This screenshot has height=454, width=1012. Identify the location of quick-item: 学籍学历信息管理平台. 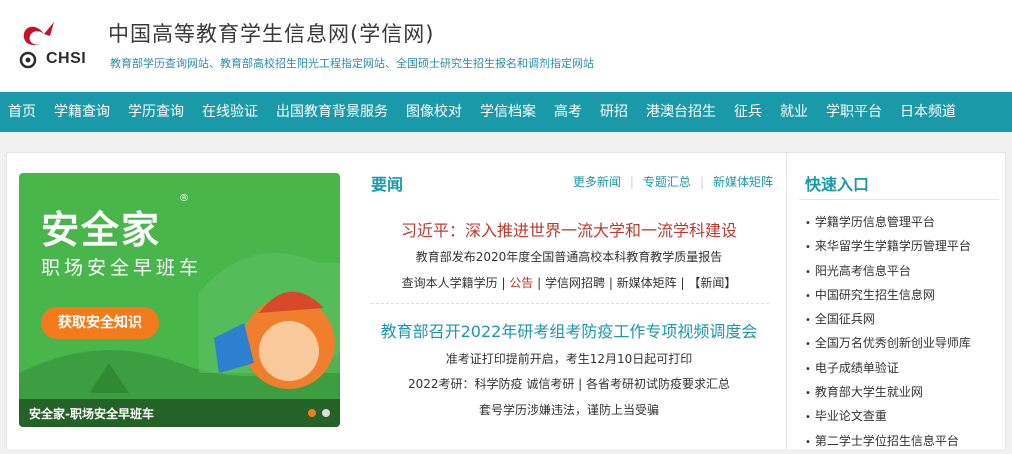
(888, 223).